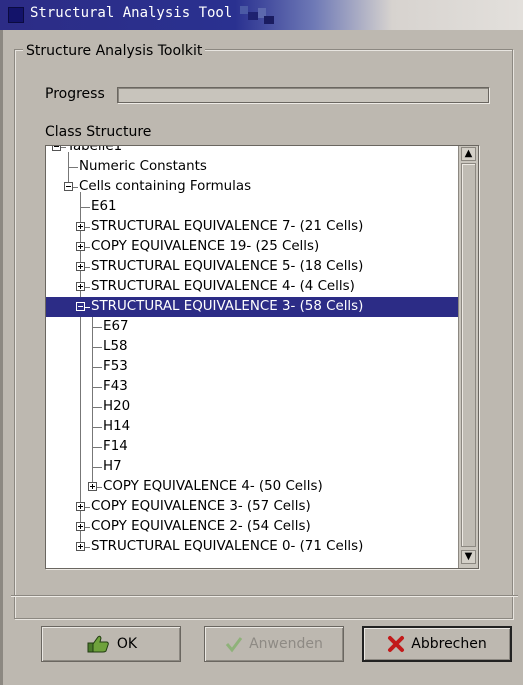  Describe the element at coordinates (252, 427) in the screenshot. I see `tree-row: H14` at that location.